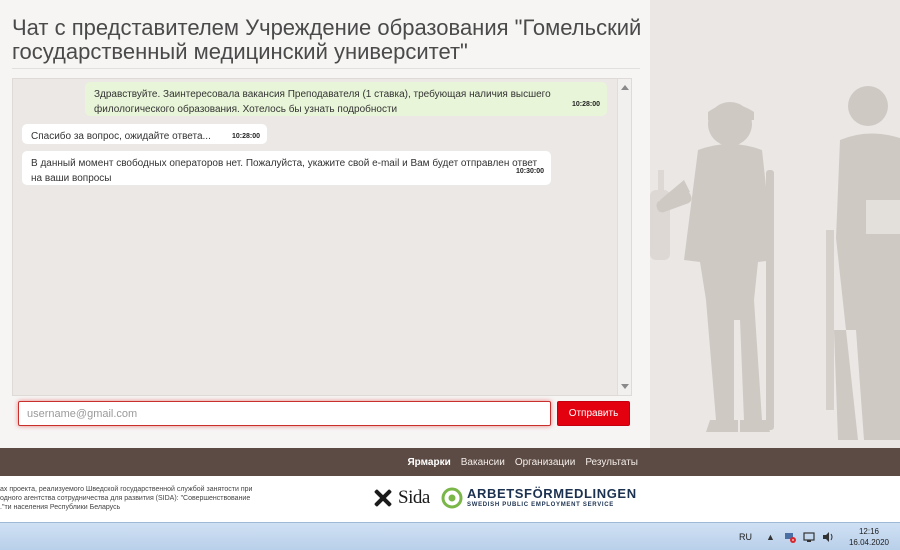 Image resolution: width=900 pixels, height=550 pixels. What do you see at coordinates (624, 237) in the screenshot?
I see `chat-scrollbar` at bounding box center [624, 237].